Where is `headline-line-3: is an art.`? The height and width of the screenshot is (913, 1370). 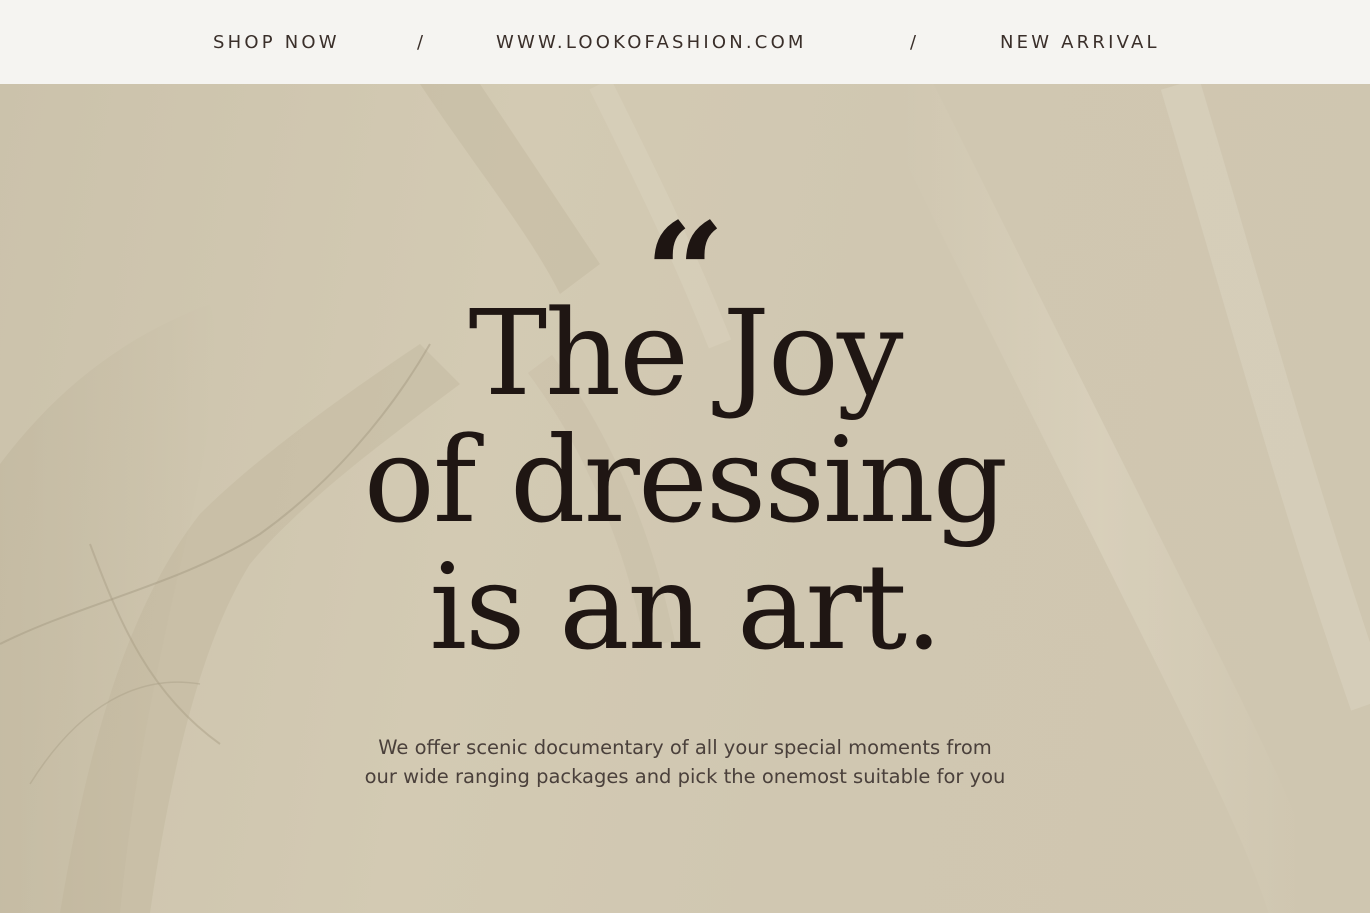 headline-line-3: is an art. is located at coordinates (685, 607).